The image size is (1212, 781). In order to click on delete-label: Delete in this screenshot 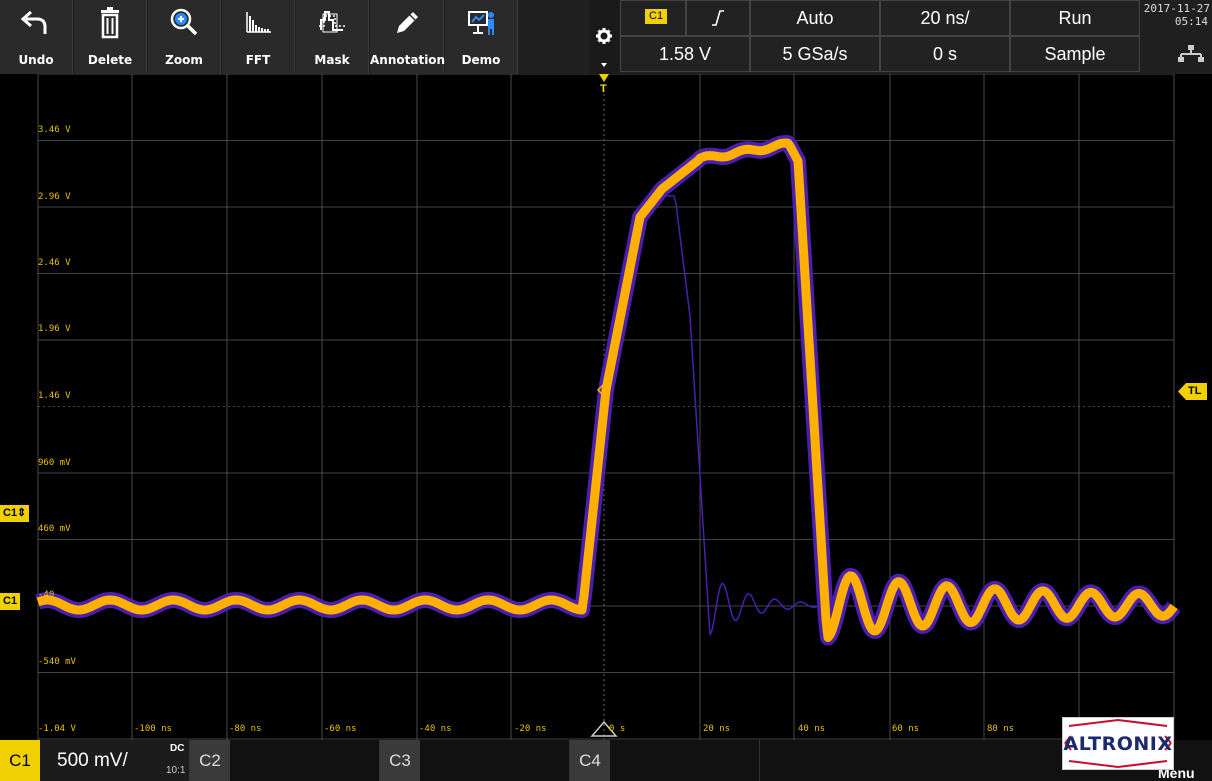, I will do `click(110, 60)`.